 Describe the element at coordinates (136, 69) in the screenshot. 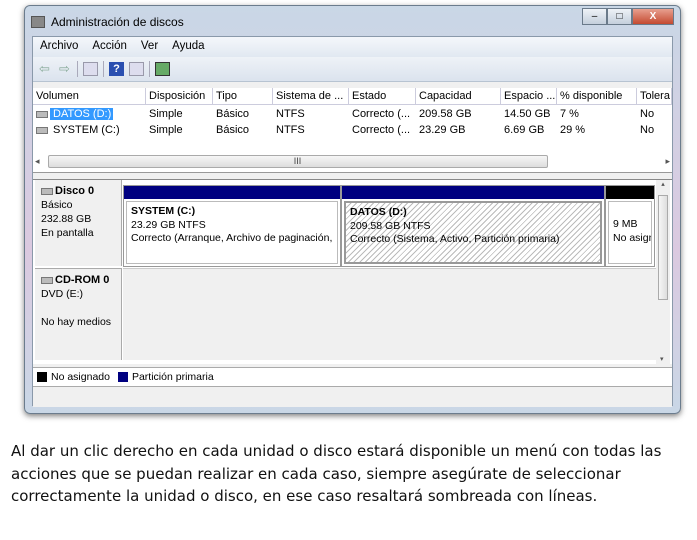

I see `action-pane-icon` at that location.